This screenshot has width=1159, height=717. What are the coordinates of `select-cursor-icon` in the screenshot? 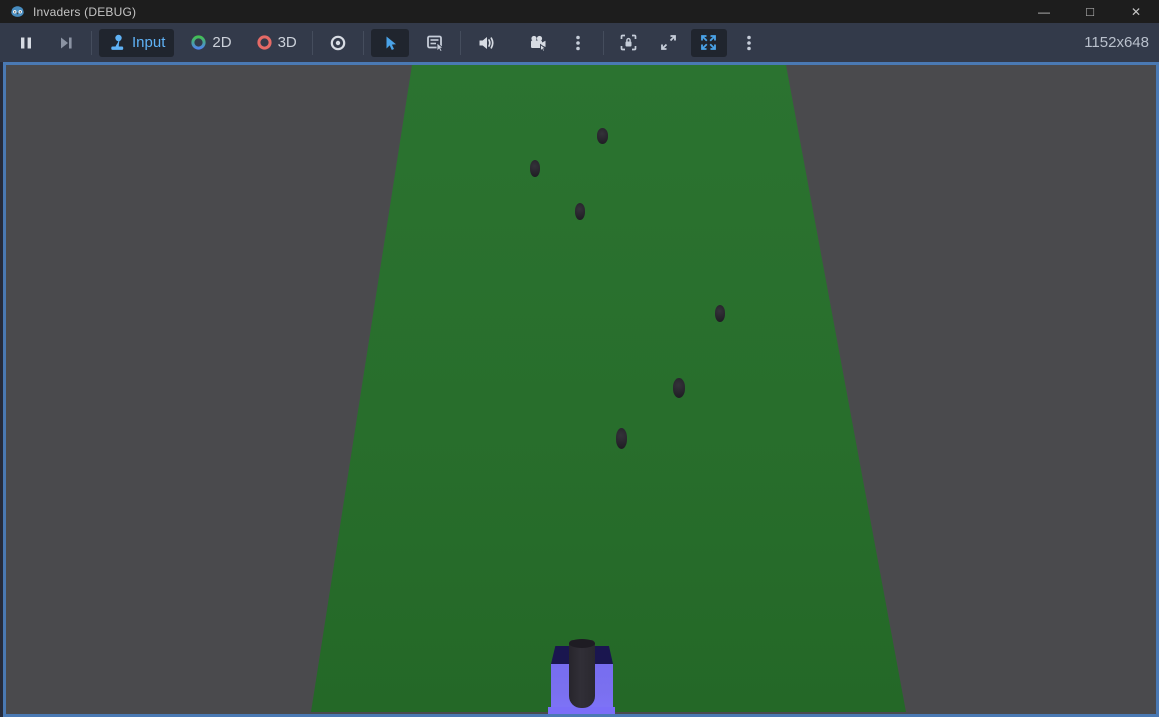 It's located at (391, 43).